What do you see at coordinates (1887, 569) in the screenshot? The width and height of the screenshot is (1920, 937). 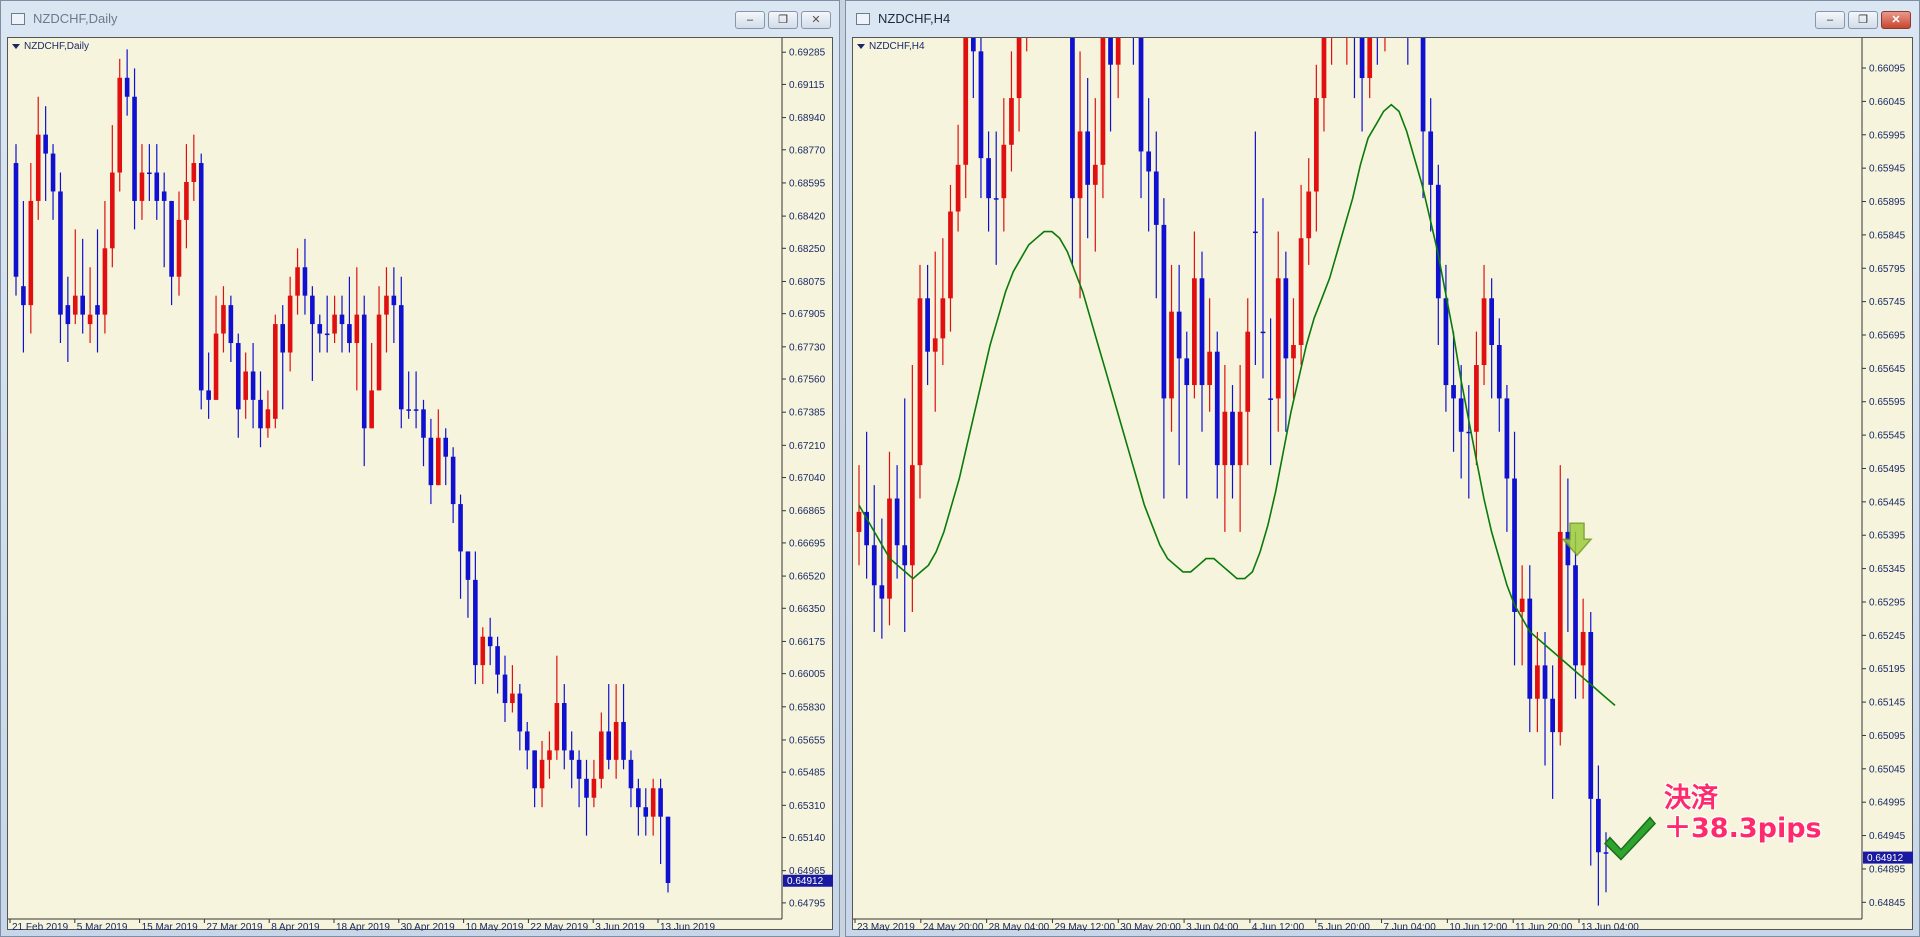 I see `price-tick-label: 0.65345` at bounding box center [1887, 569].